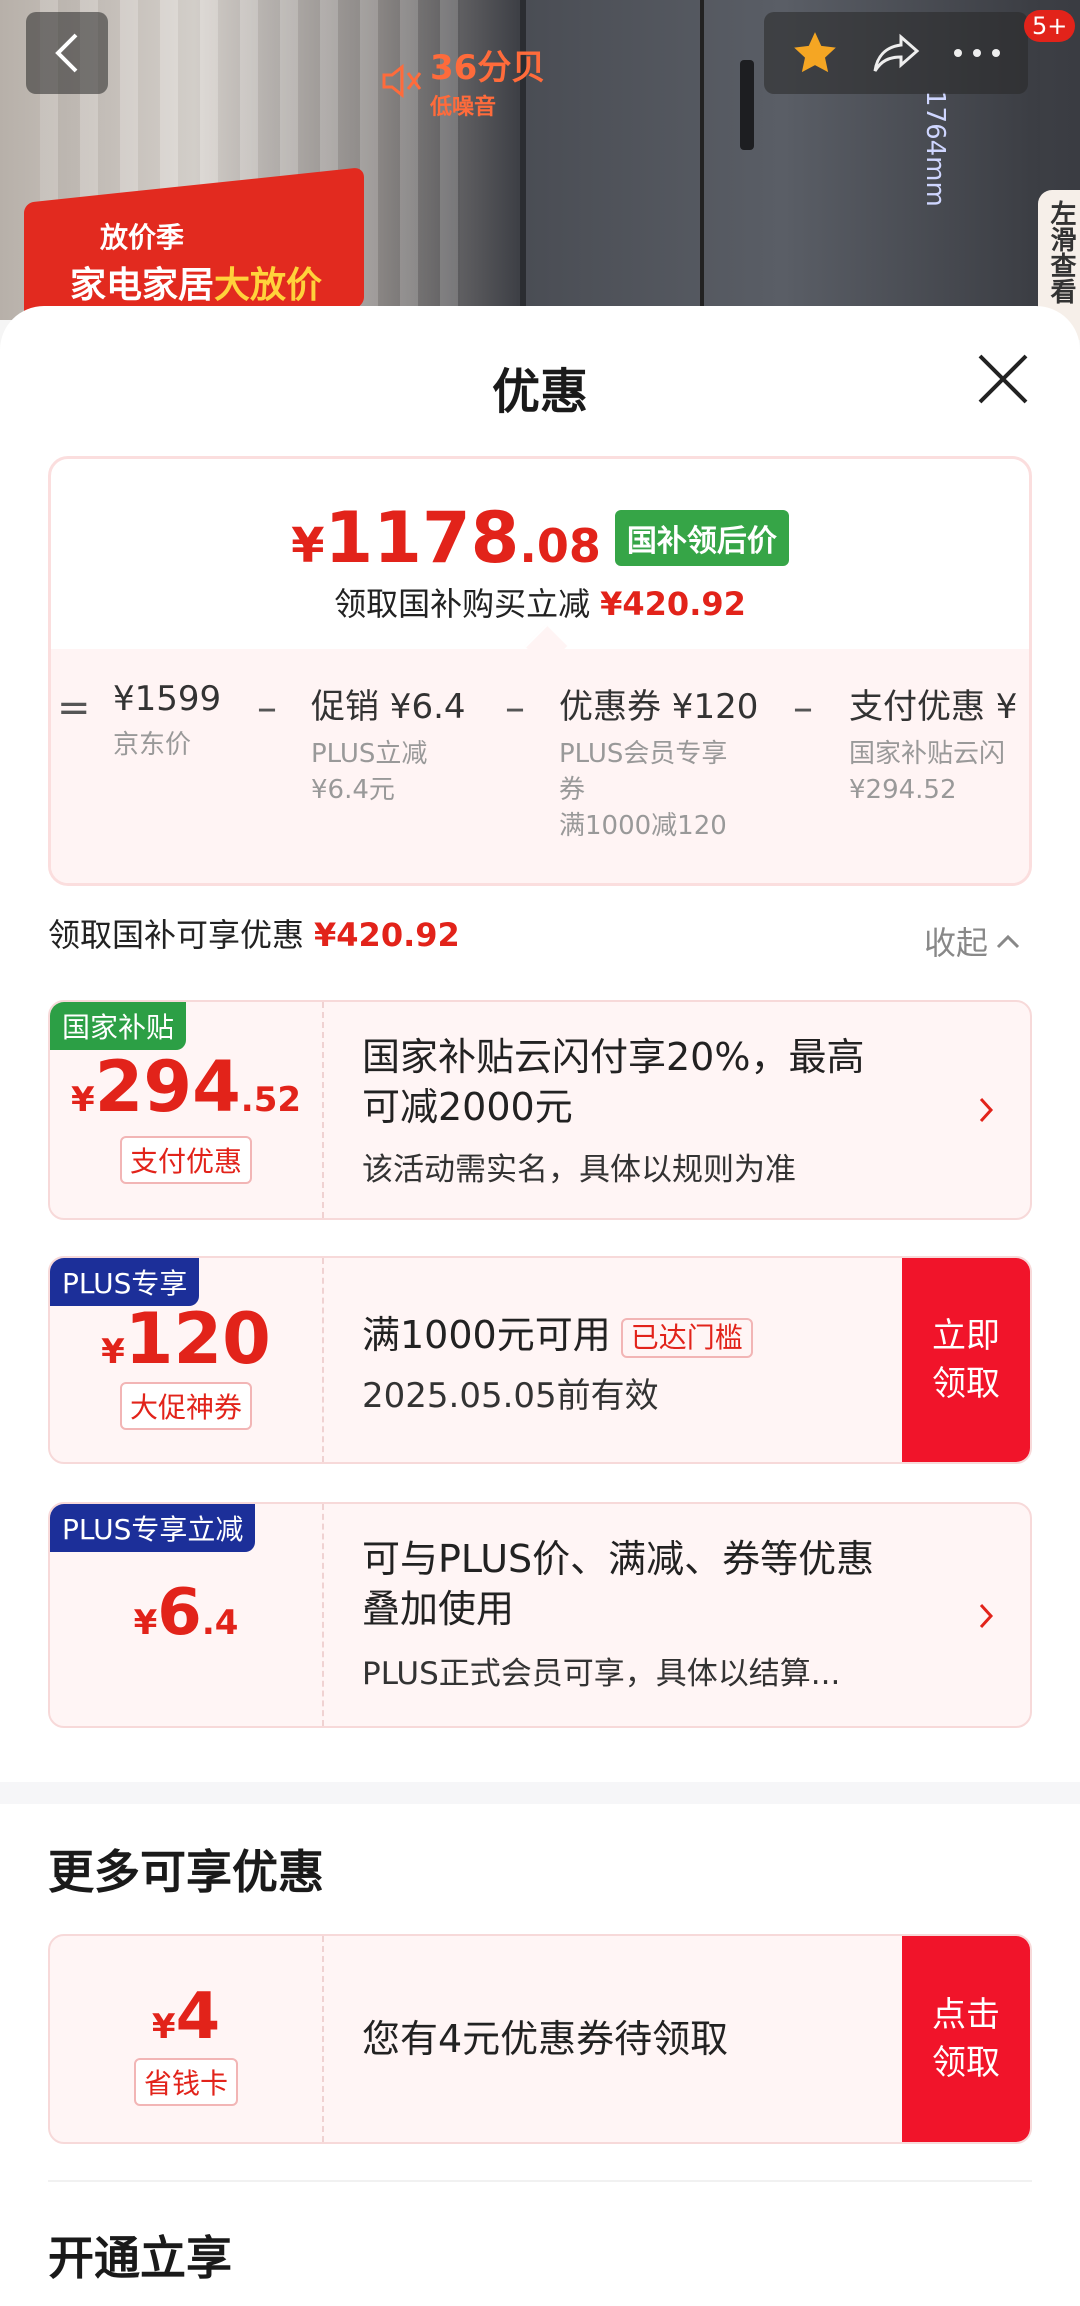 The image size is (1080, 2306). What do you see at coordinates (271, 1100) in the screenshot?
I see `coupon-amount-decimal: .52` at bounding box center [271, 1100].